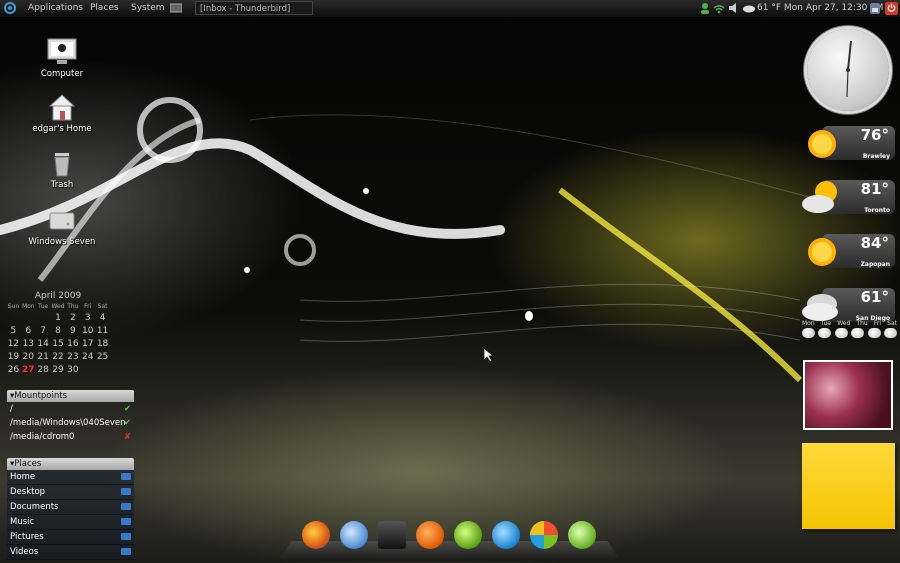 This screenshot has width=900, height=563. Describe the element at coordinates (847, 197) in the screenshot. I see `weather-widget-toronto: 81° Toronto` at that location.